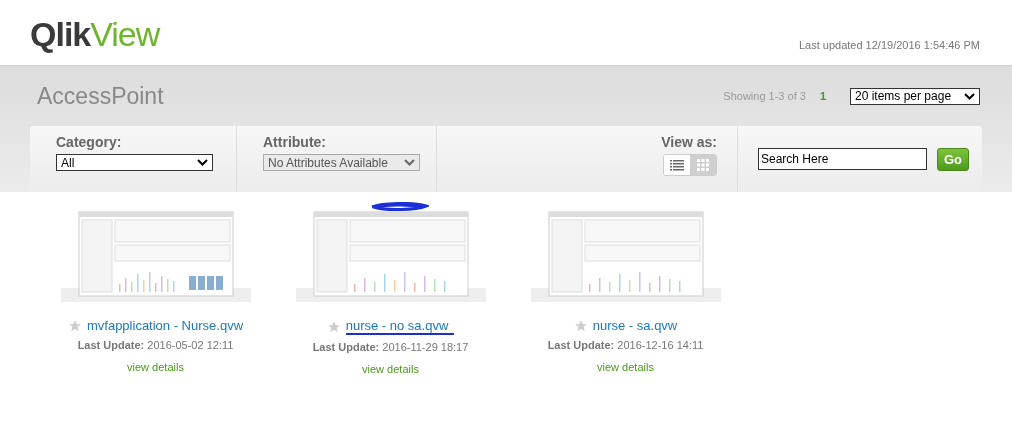  Describe the element at coordinates (165, 325) in the screenshot. I see `document-link: mvfapplication - Nurse.qvw` at that location.